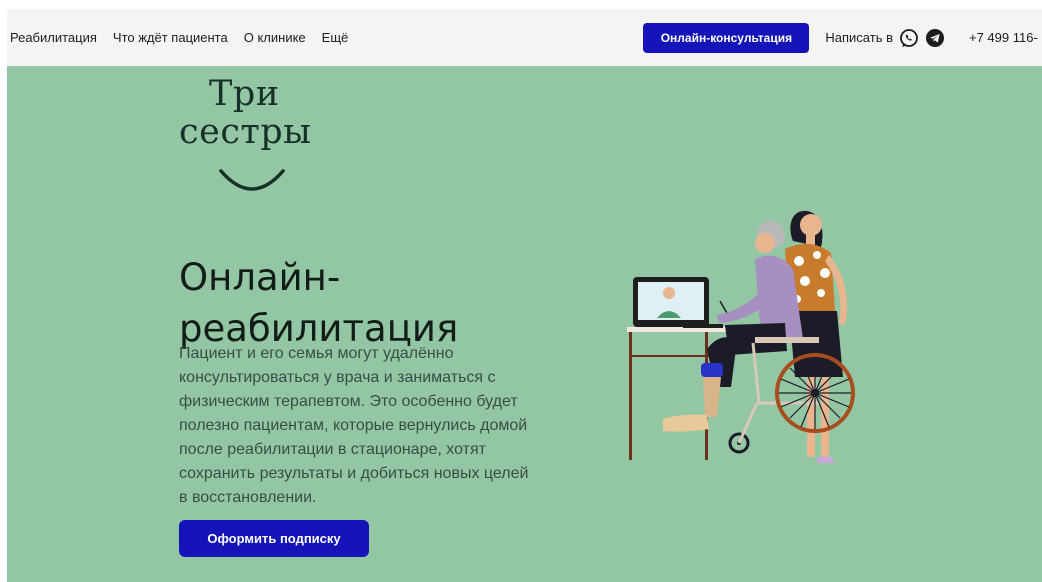  I want to click on logo-line-2: сестры, so click(245, 132).